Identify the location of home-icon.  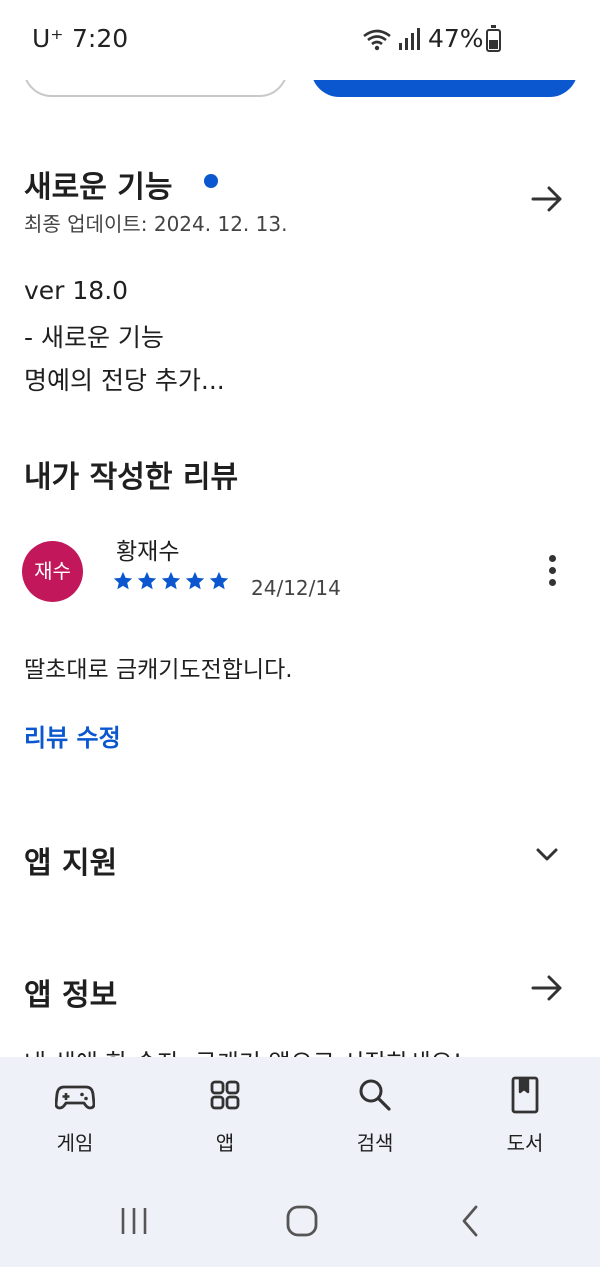
(302, 1221).